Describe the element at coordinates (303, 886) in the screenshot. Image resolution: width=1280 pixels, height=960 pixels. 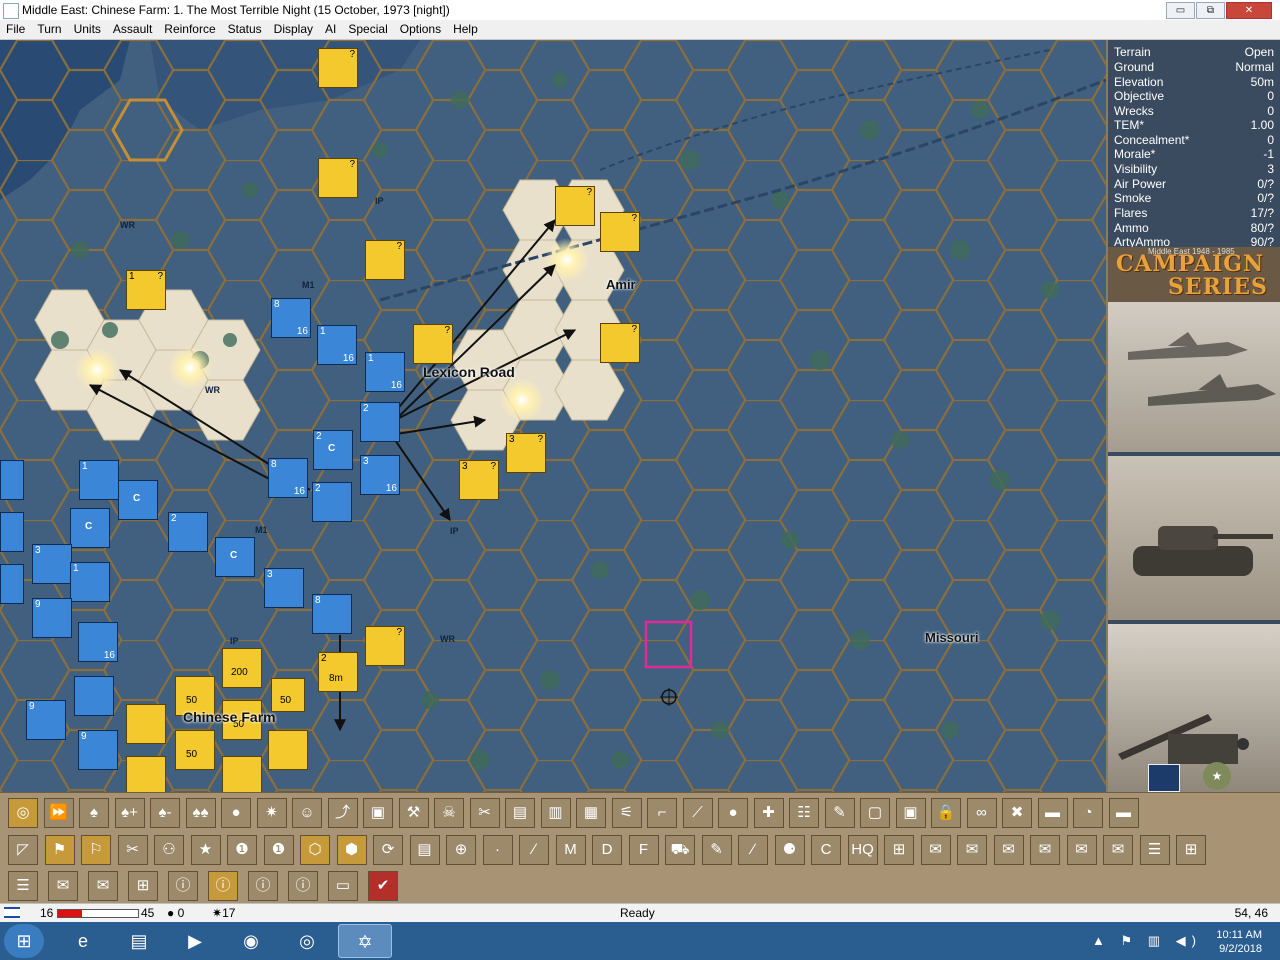
I see `info-book-icon: ⓘ` at that location.